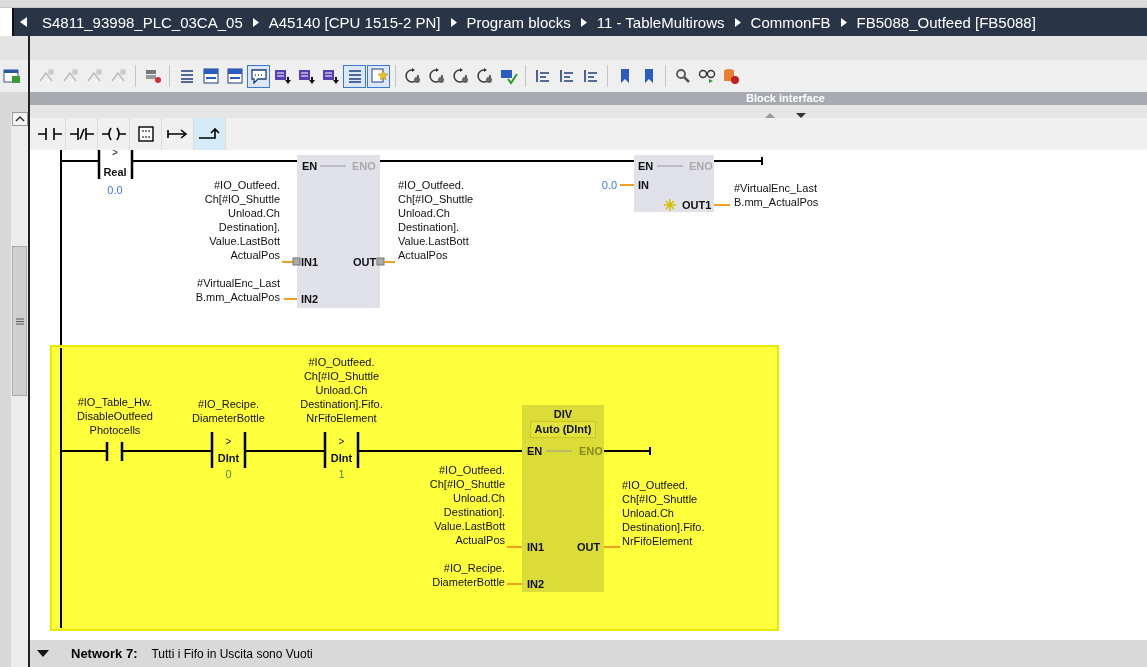 The height and width of the screenshot is (667, 1147). What do you see at coordinates (228, 474) in the screenshot?
I see `operand-value: 0` at bounding box center [228, 474].